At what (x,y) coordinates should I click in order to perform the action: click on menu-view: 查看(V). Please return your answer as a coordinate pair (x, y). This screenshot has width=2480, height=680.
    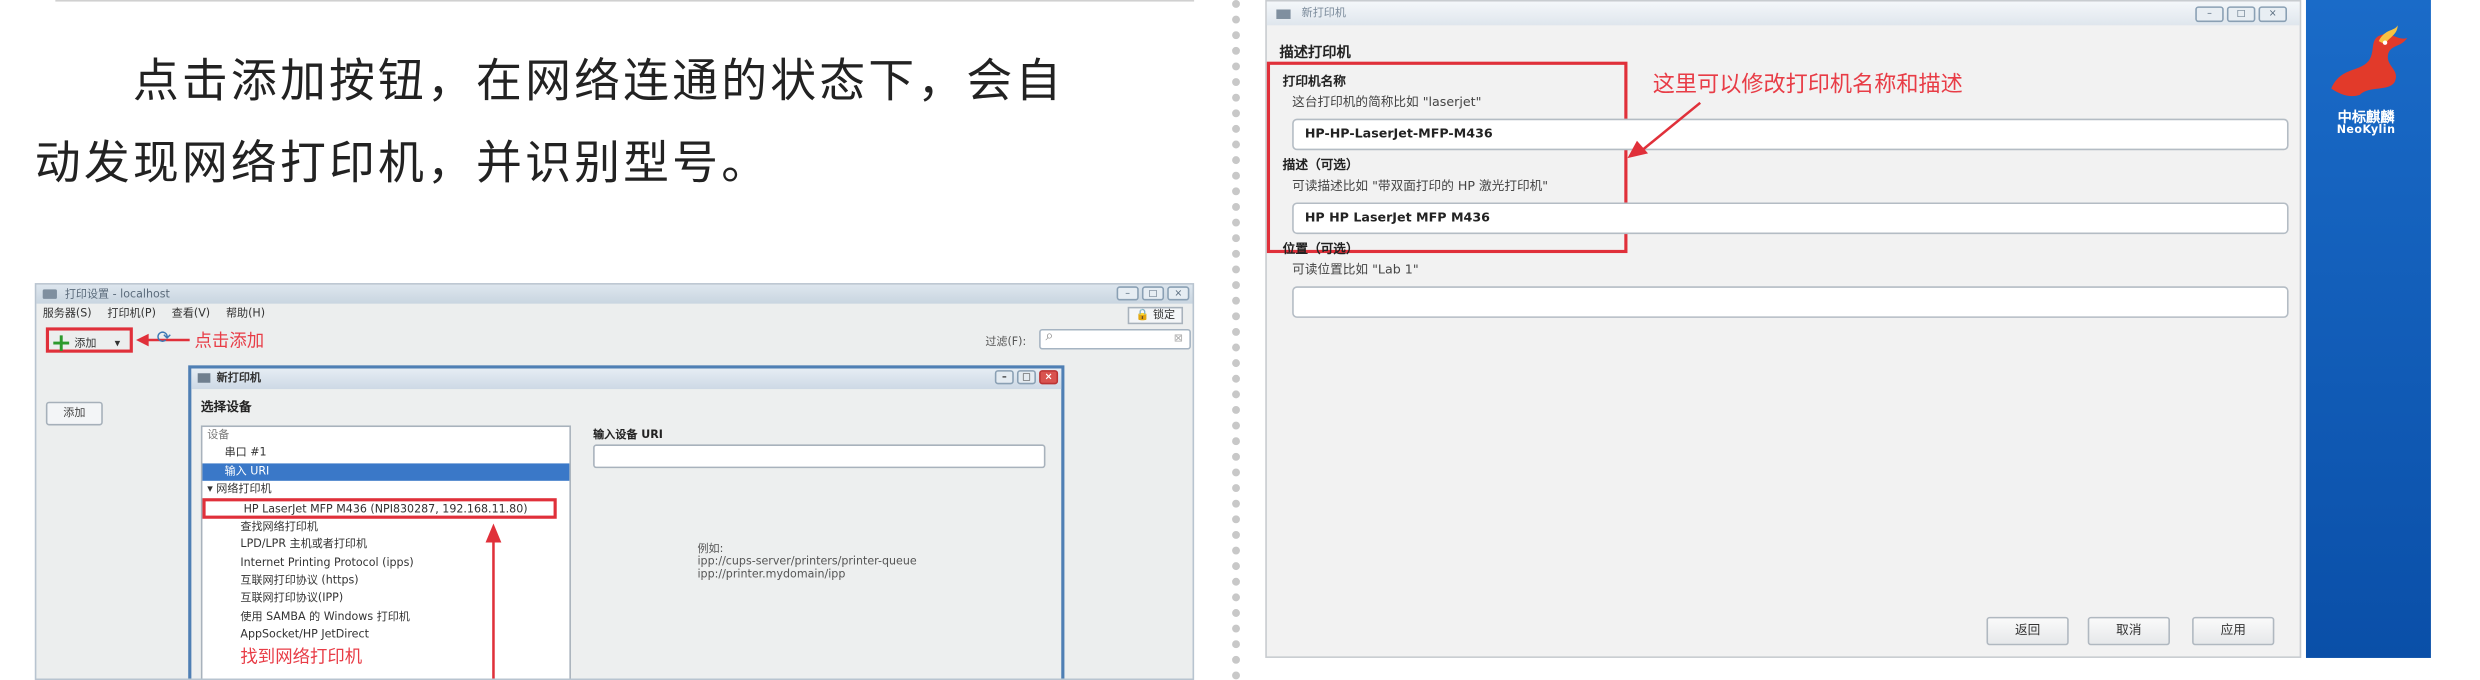
    Looking at the image, I should click on (191, 313).